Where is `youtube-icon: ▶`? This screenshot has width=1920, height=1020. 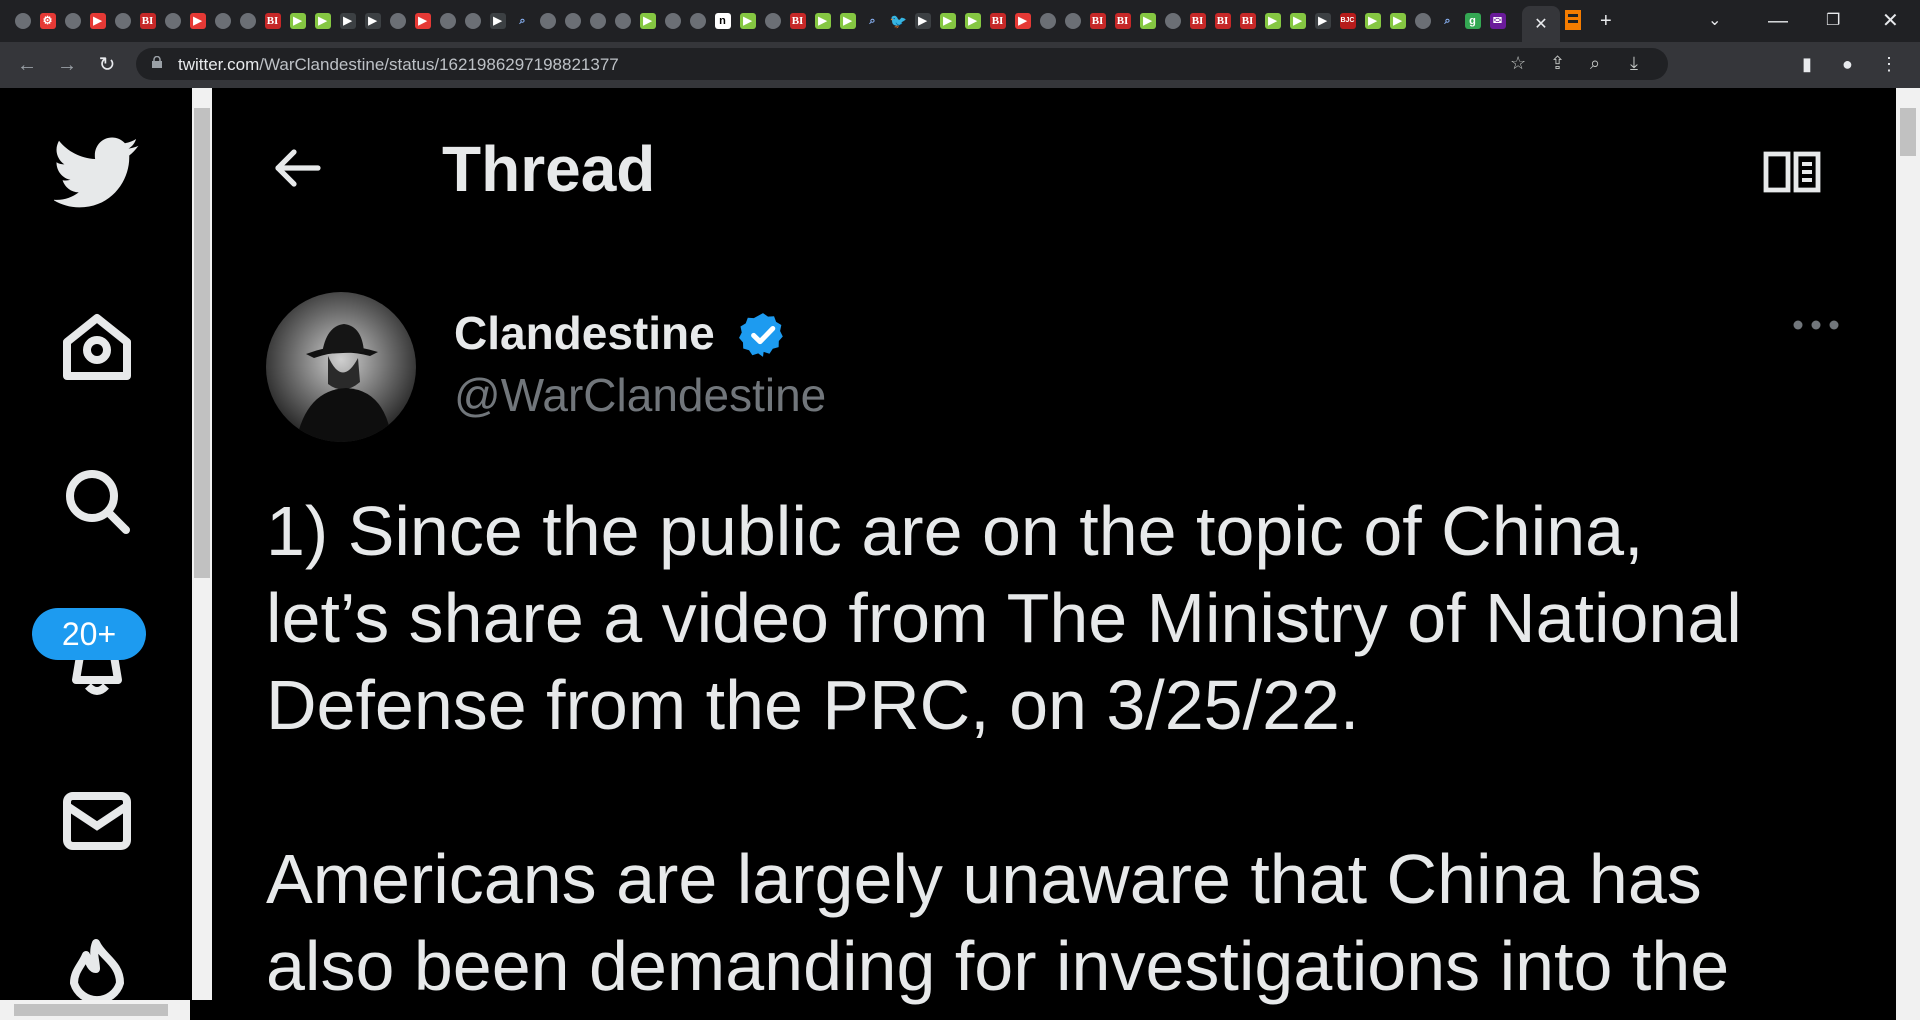
youtube-icon: ▶ is located at coordinates (1022, 21).